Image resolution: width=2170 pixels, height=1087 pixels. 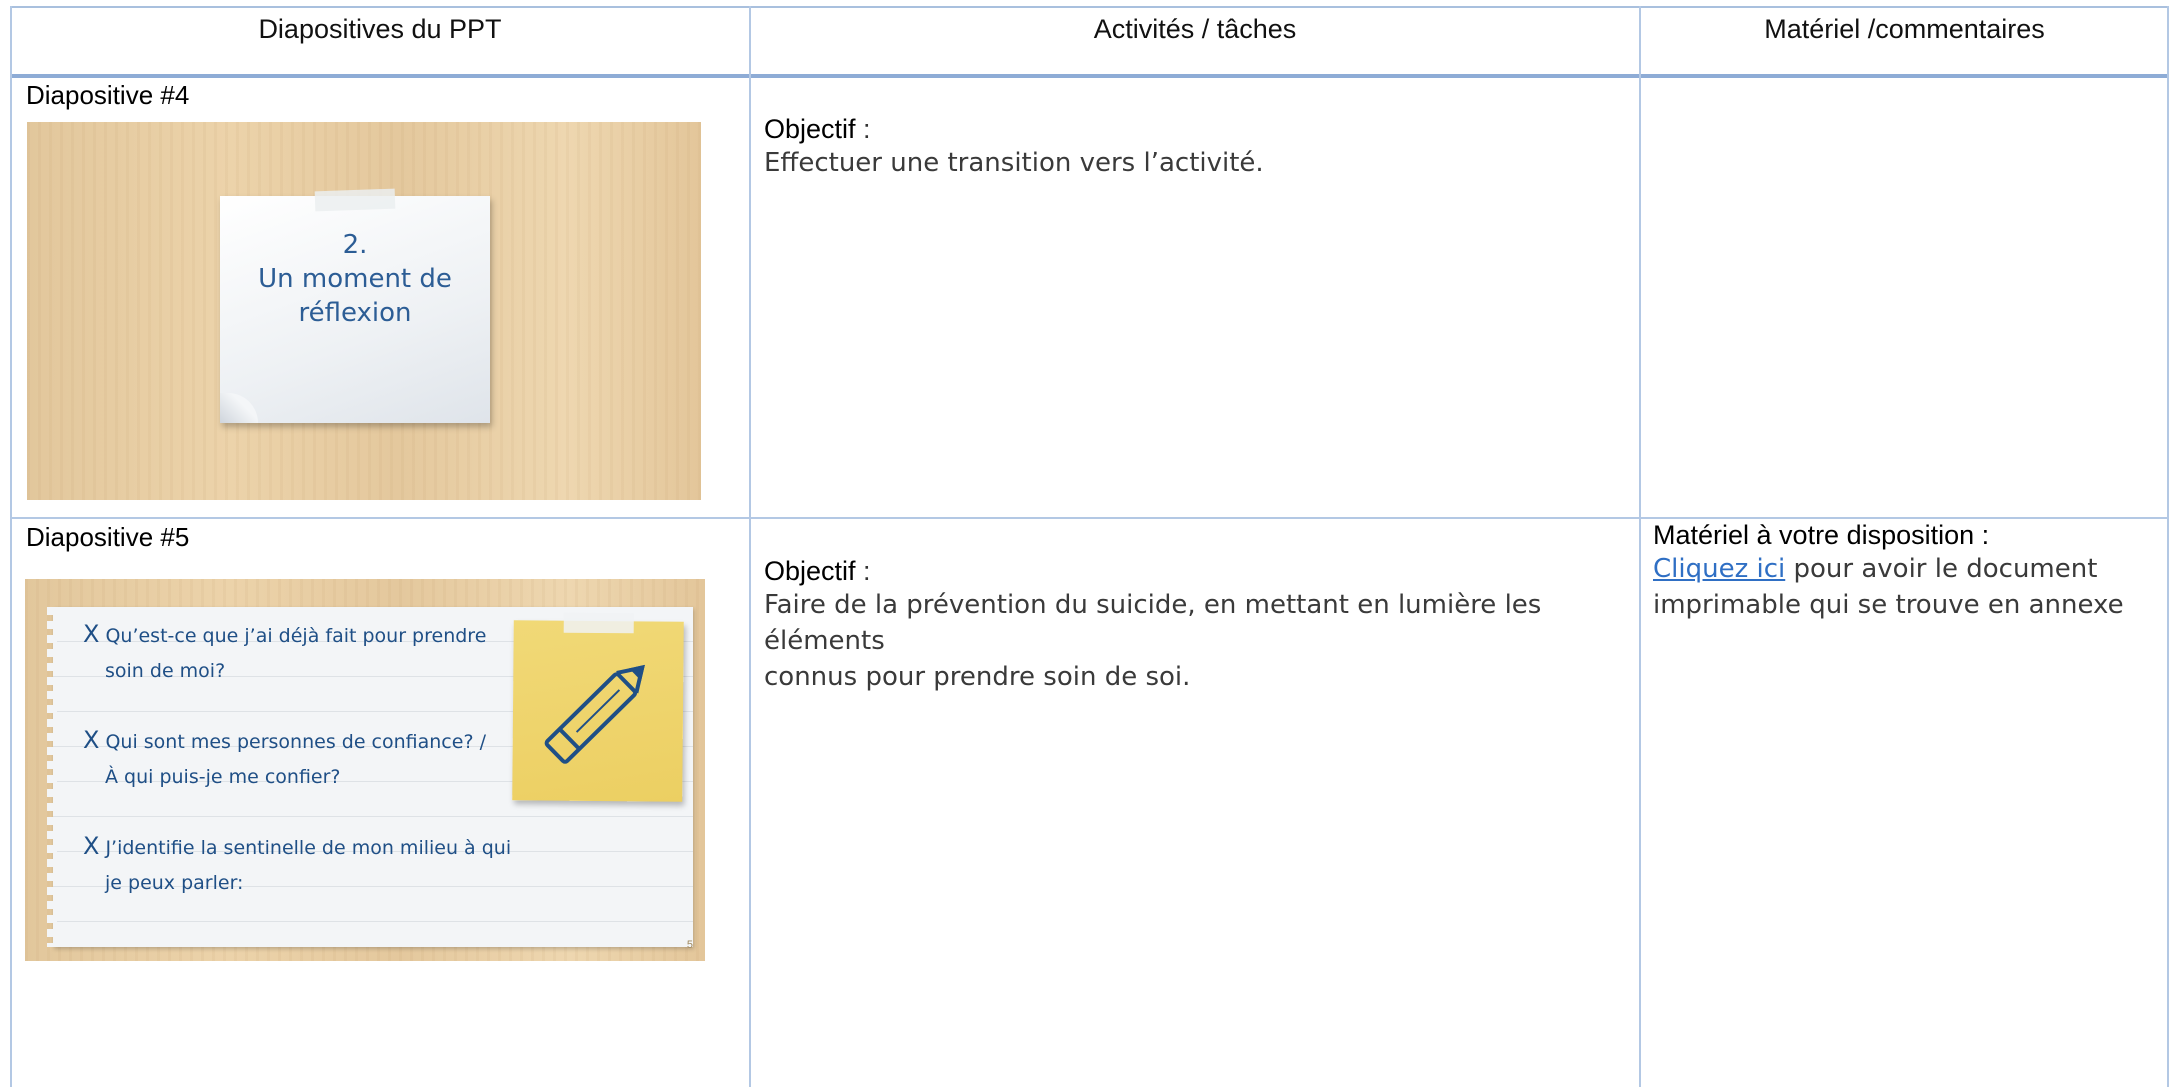 I want to click on slide-4-label: Diapositive #4, so click(x=108, y=95).